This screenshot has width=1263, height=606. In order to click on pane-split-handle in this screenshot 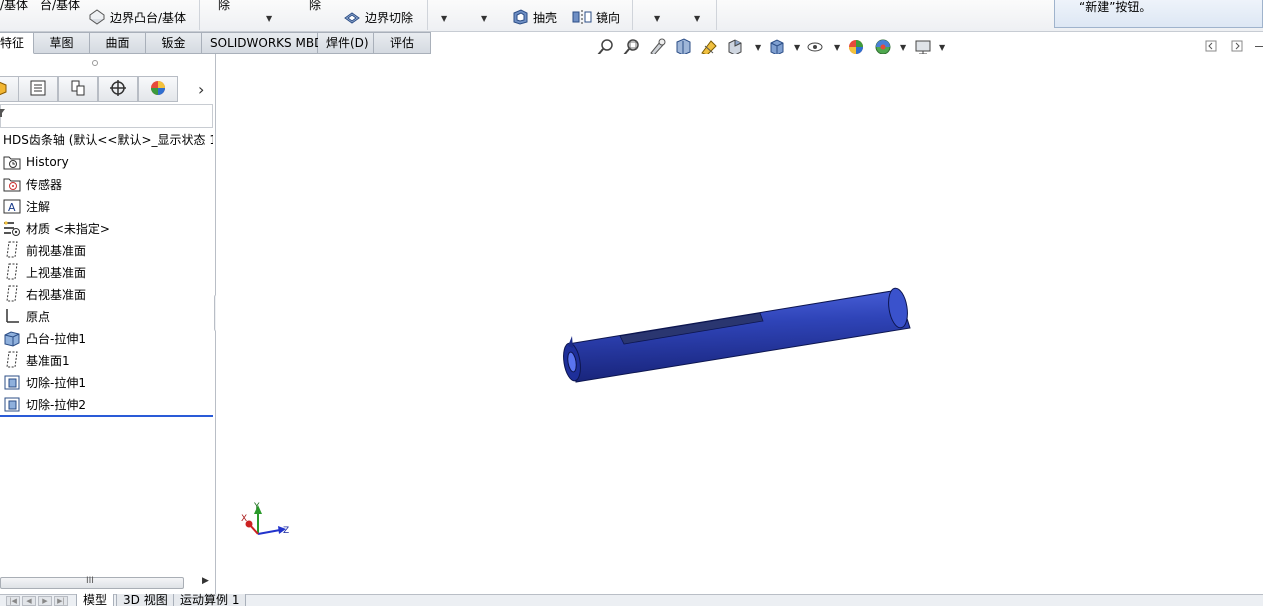, I will do `click(95, 63)`.